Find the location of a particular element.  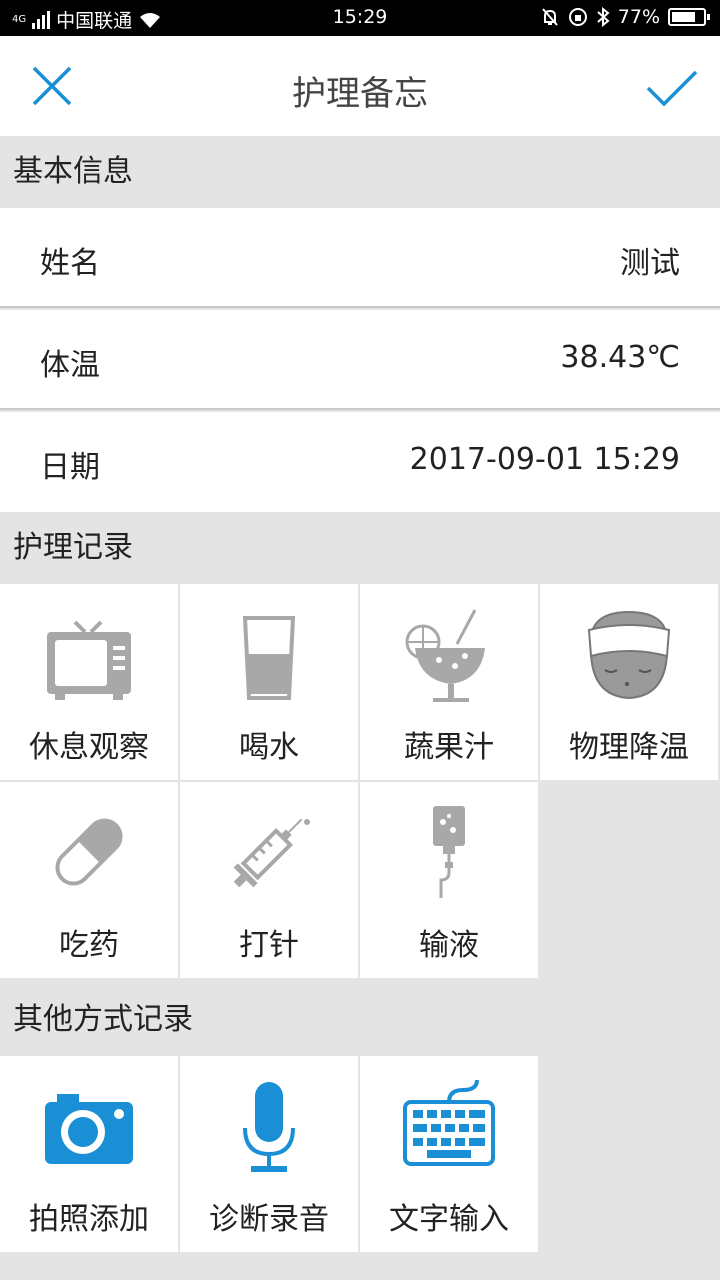

cooling-towel-icon is located at coordinates (629, 655).